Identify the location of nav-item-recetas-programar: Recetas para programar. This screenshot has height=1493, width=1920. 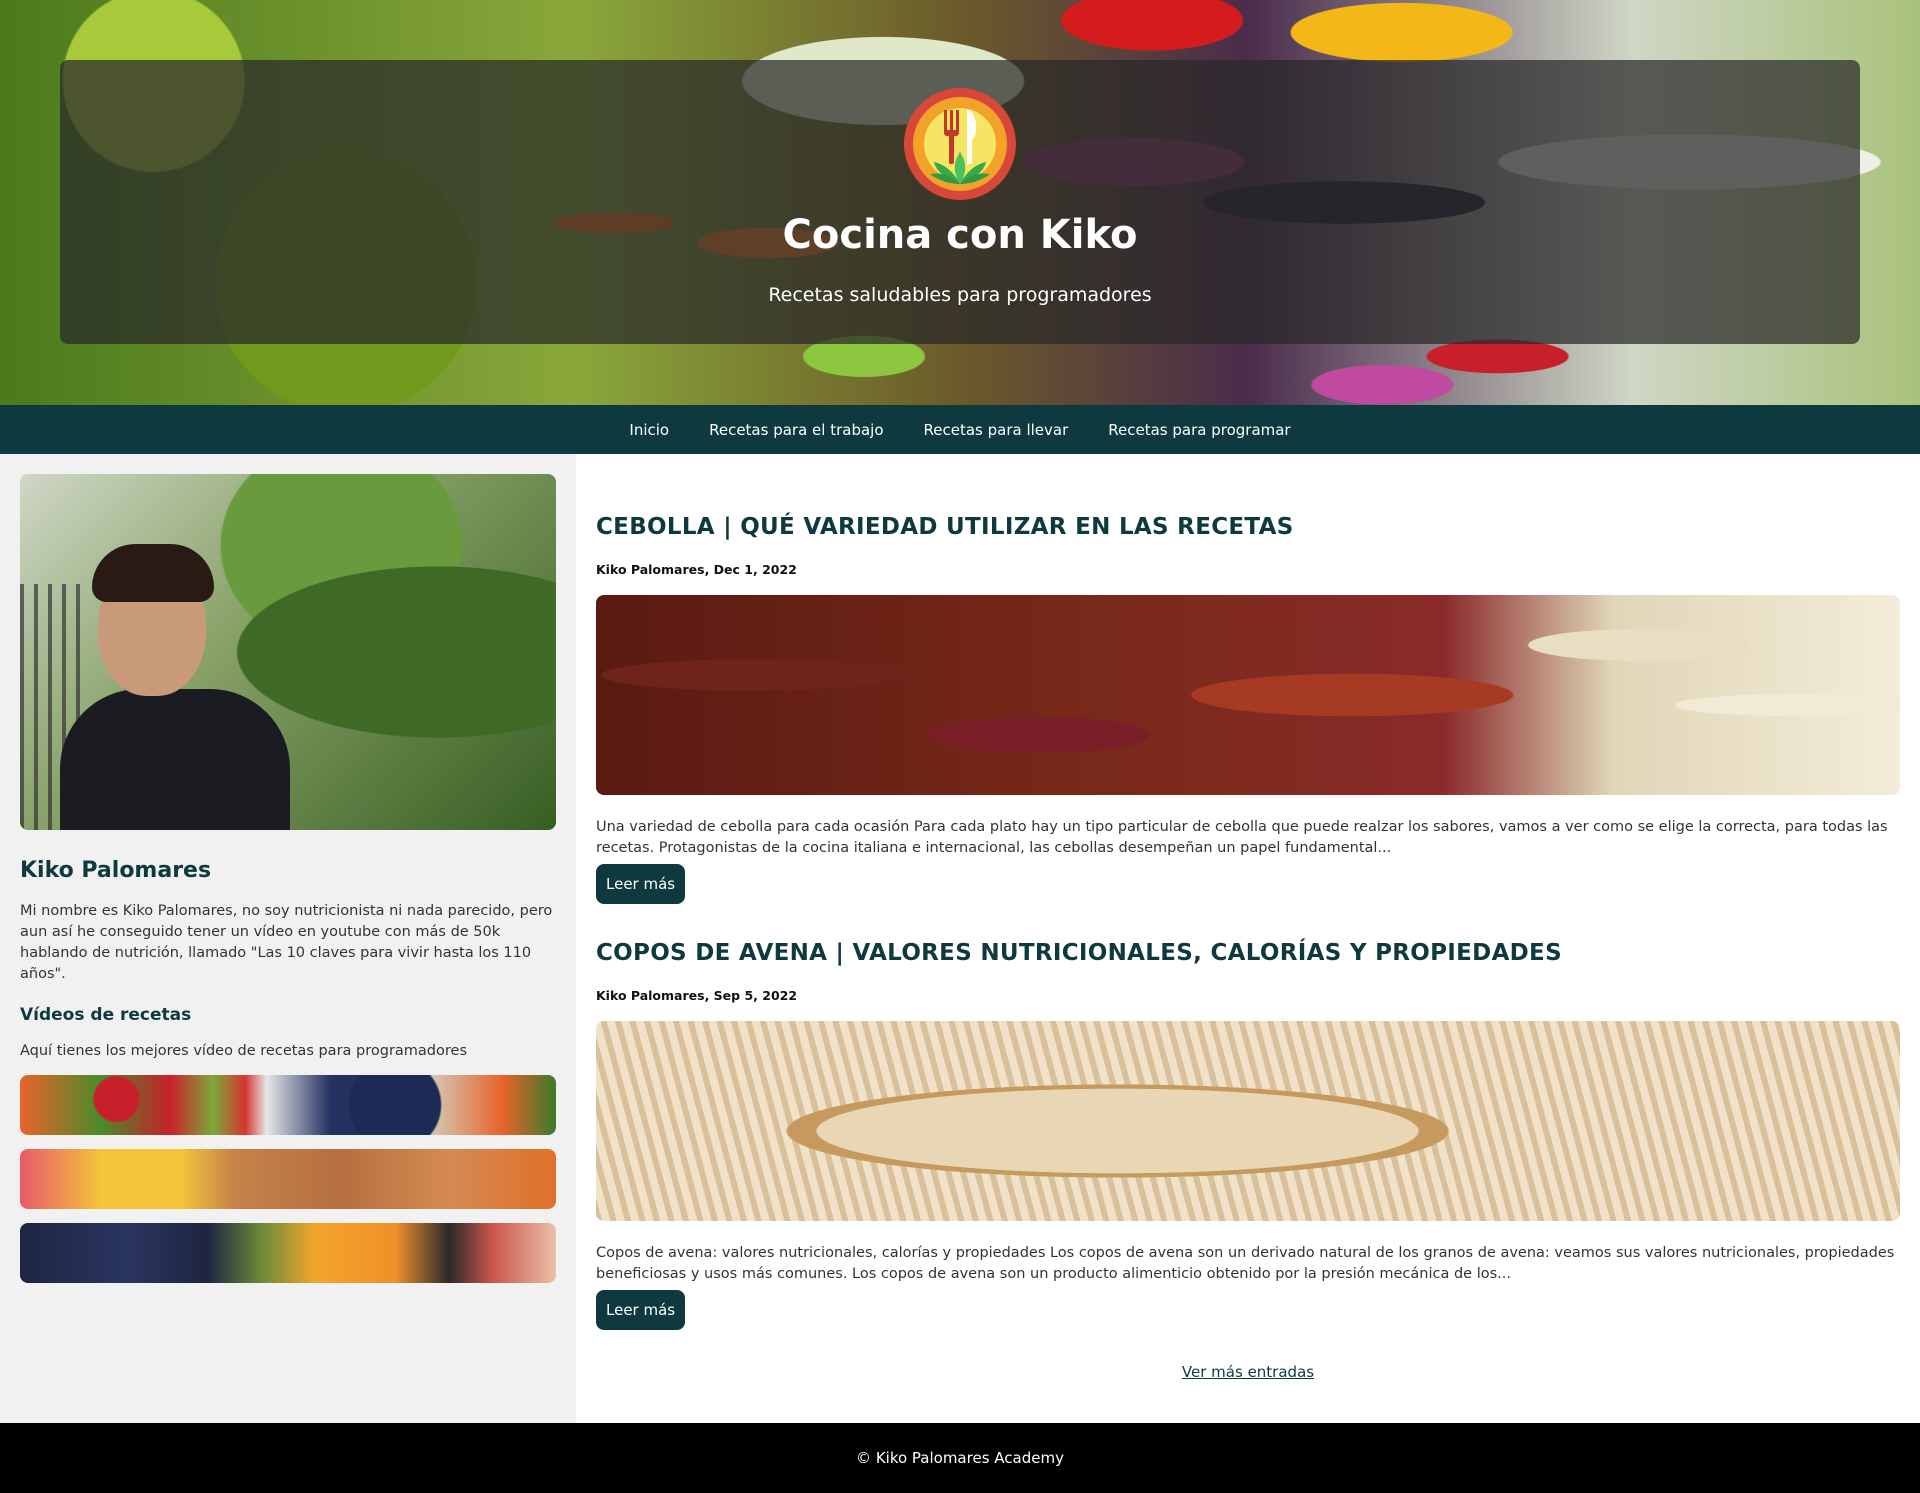
(1199, 430).